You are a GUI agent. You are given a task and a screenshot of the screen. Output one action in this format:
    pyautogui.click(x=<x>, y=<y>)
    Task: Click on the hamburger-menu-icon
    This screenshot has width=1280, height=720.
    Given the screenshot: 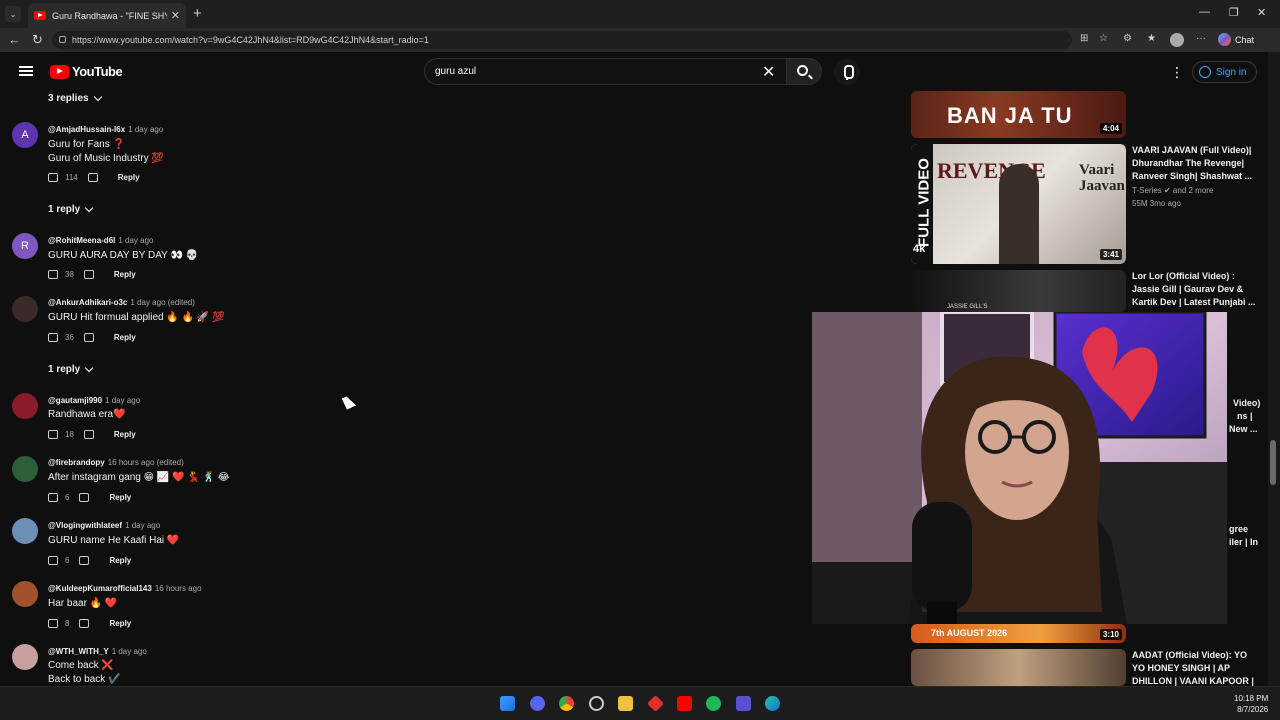 What is the action you would take?
    pyautogui.click(x=26, y=71)
    